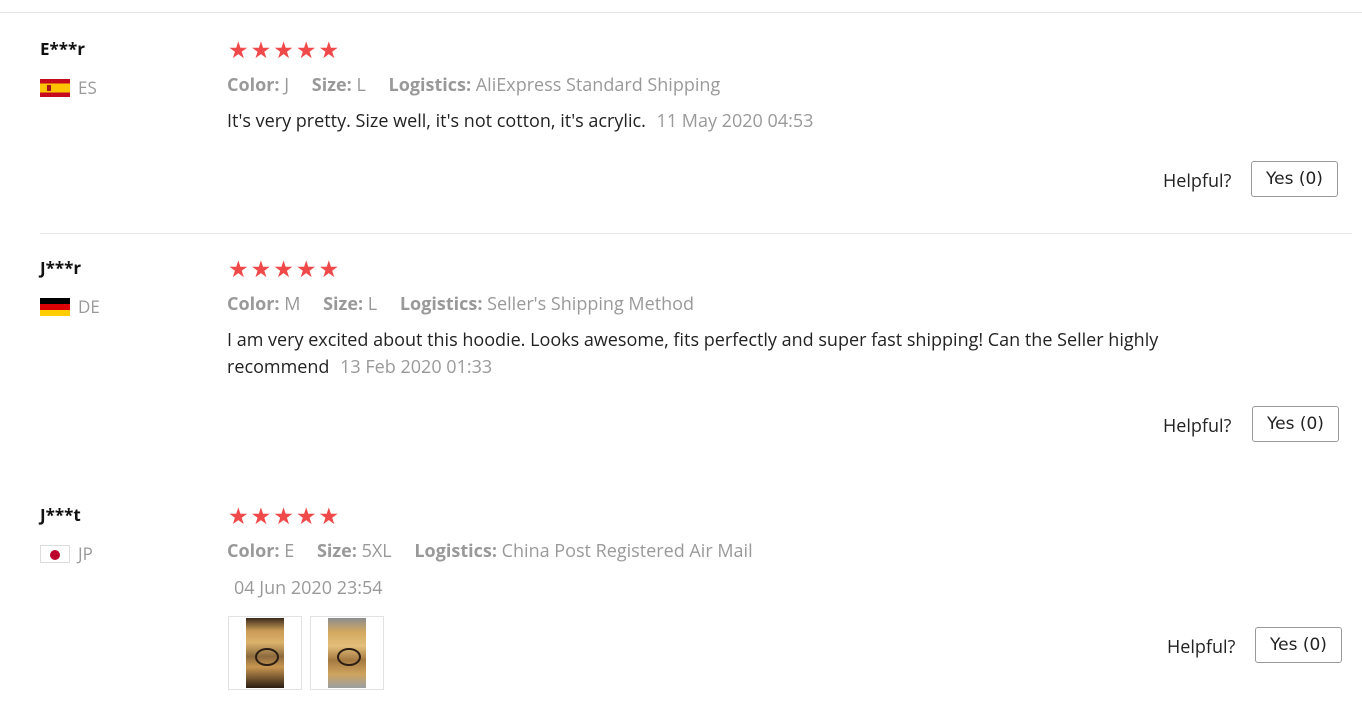  What do you see at coordinates (55, 306) in the screenshot?
I see `germany-flag-icon` at bounding box center [55, 306].